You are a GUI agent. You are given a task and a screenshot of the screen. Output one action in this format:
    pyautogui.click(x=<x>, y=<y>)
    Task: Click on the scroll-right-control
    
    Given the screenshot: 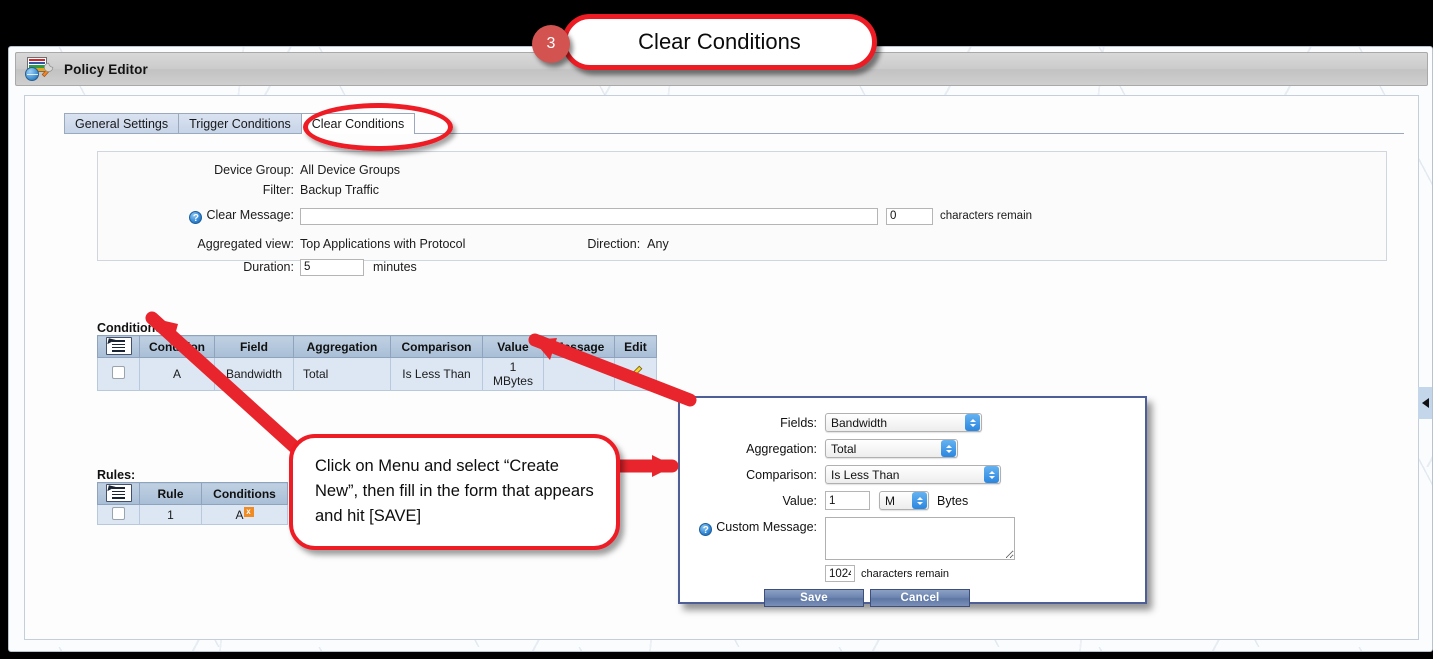 What is the action you would take?
    pyautogui.click(x=1425, y=403)
    